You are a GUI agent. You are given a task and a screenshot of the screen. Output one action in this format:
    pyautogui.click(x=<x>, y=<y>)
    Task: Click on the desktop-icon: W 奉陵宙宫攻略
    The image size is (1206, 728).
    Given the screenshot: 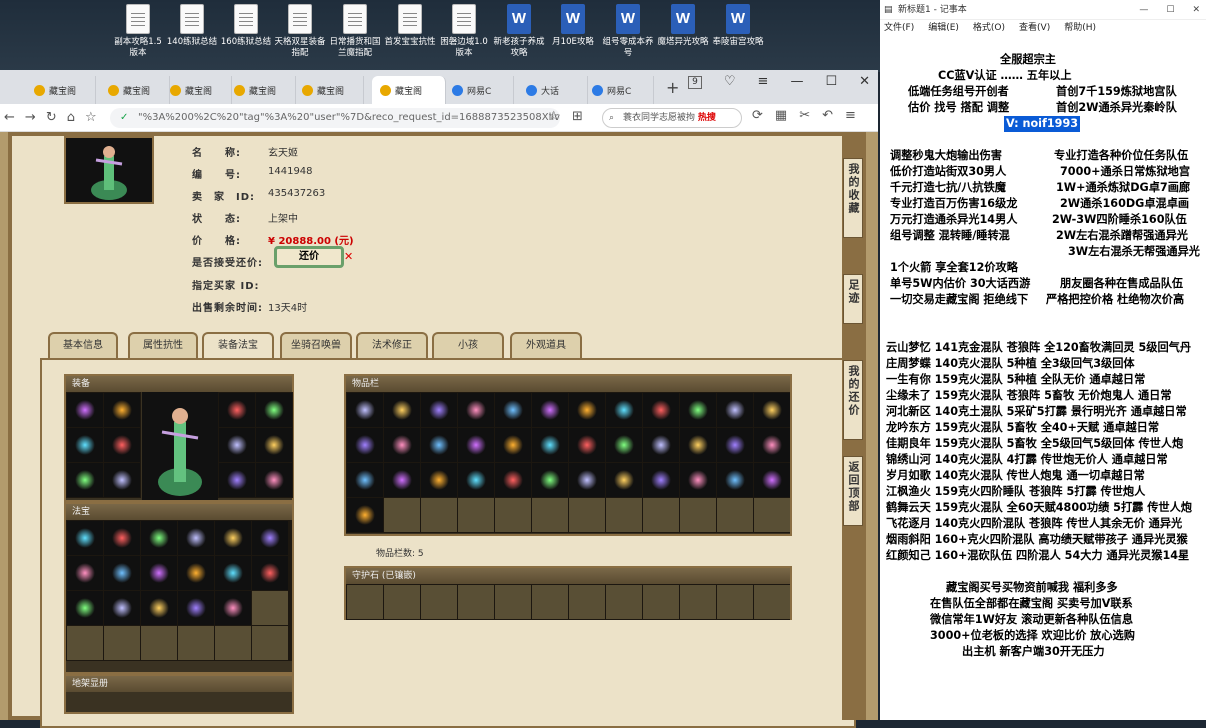 What is the action you would take?
    pyautogui.click(x=738, y=26)
    